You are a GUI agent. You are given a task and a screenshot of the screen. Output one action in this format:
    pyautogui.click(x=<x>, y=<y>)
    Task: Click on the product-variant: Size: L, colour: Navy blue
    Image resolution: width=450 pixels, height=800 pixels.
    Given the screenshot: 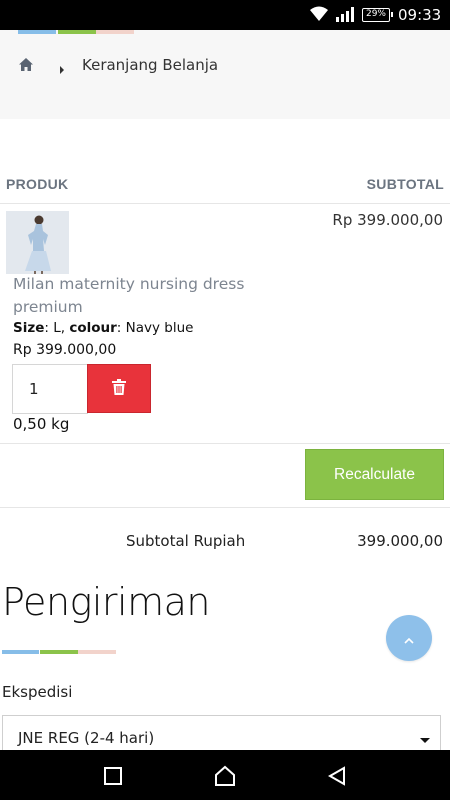 What is the action you would take?
    pyautogui.click(x=103, y=328)
    